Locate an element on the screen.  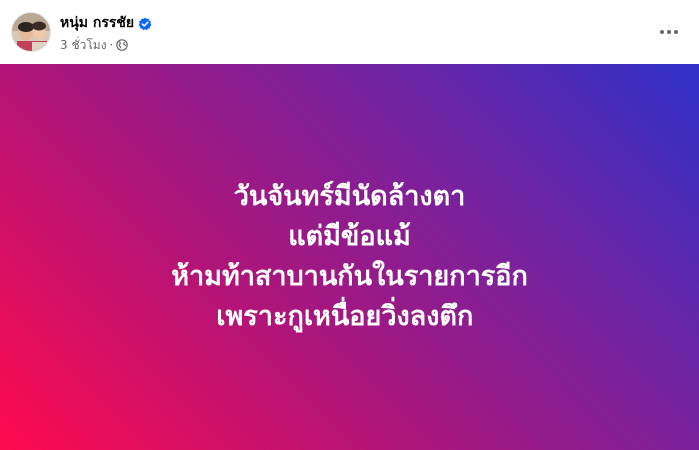
post-text-line: ห้ามท้าสาบานกันในรายการอีก is located at coordinates (349, 276).